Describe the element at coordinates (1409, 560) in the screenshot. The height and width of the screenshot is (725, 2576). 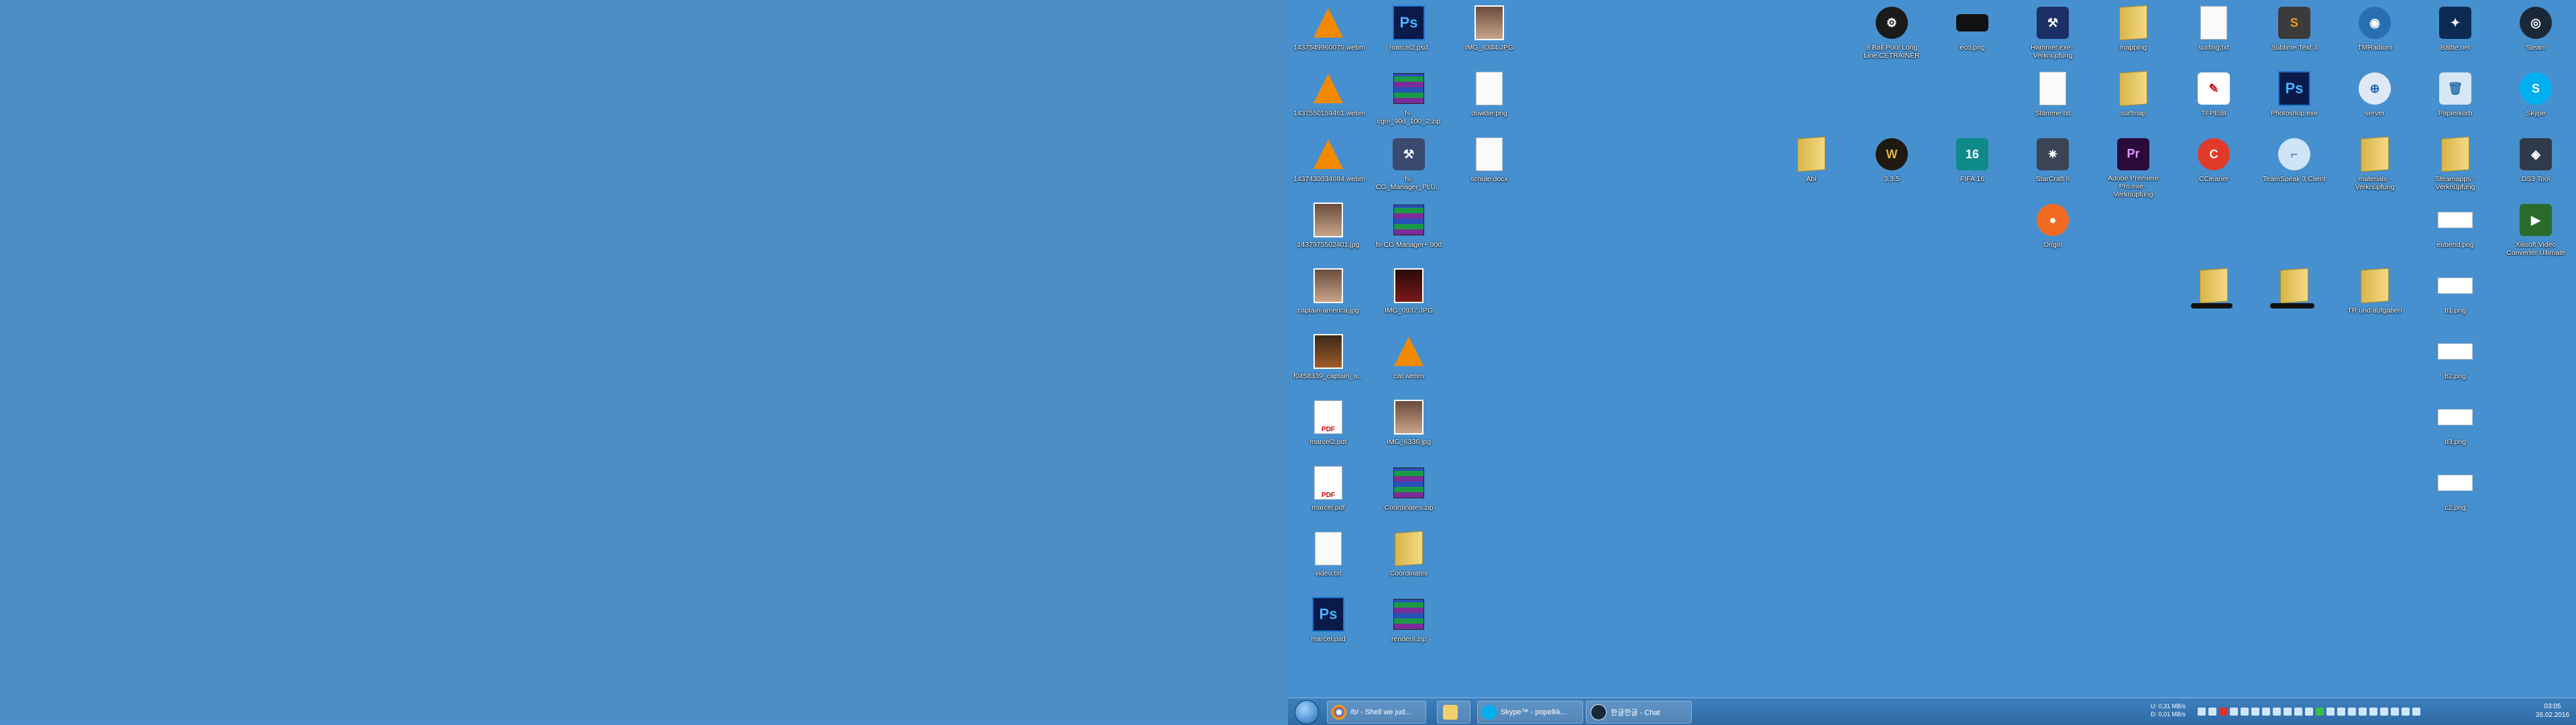
I see `desktop-icon-folder: Coordinates` at that location.